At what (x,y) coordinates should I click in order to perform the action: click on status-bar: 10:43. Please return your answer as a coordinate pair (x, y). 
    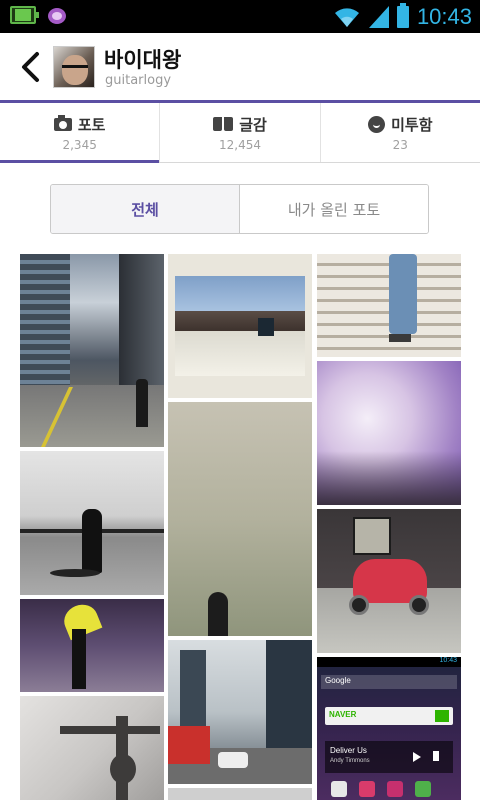
    Looking at the image, I should click on (240, 16).